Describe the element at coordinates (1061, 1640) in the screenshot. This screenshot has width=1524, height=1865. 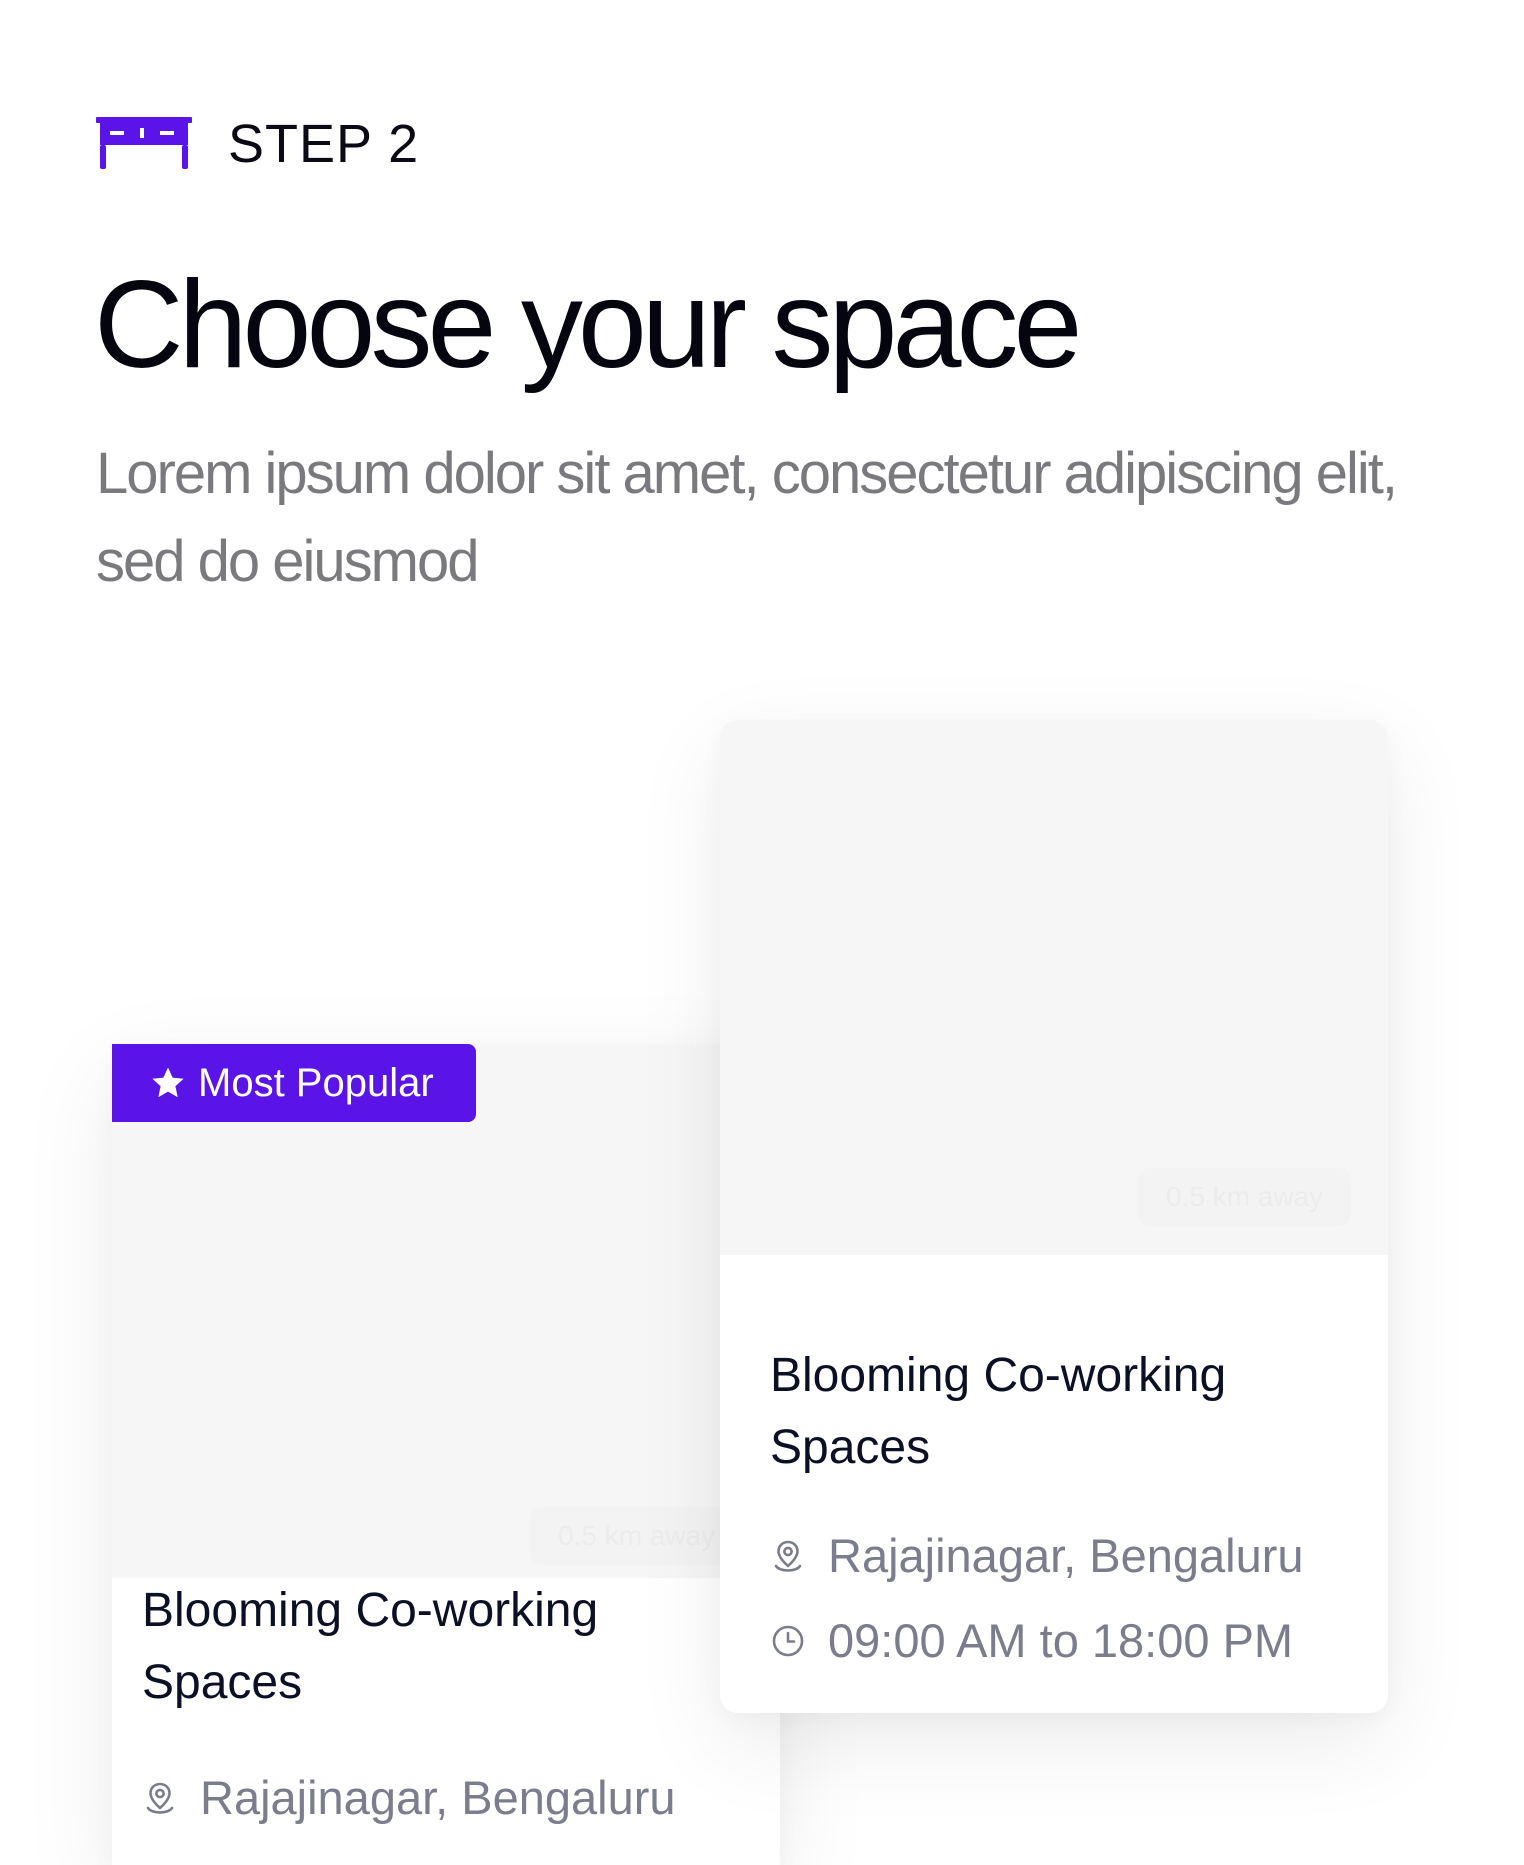
I see `space-hours-text: 09:00 AM to 18:00 PM` at that location.